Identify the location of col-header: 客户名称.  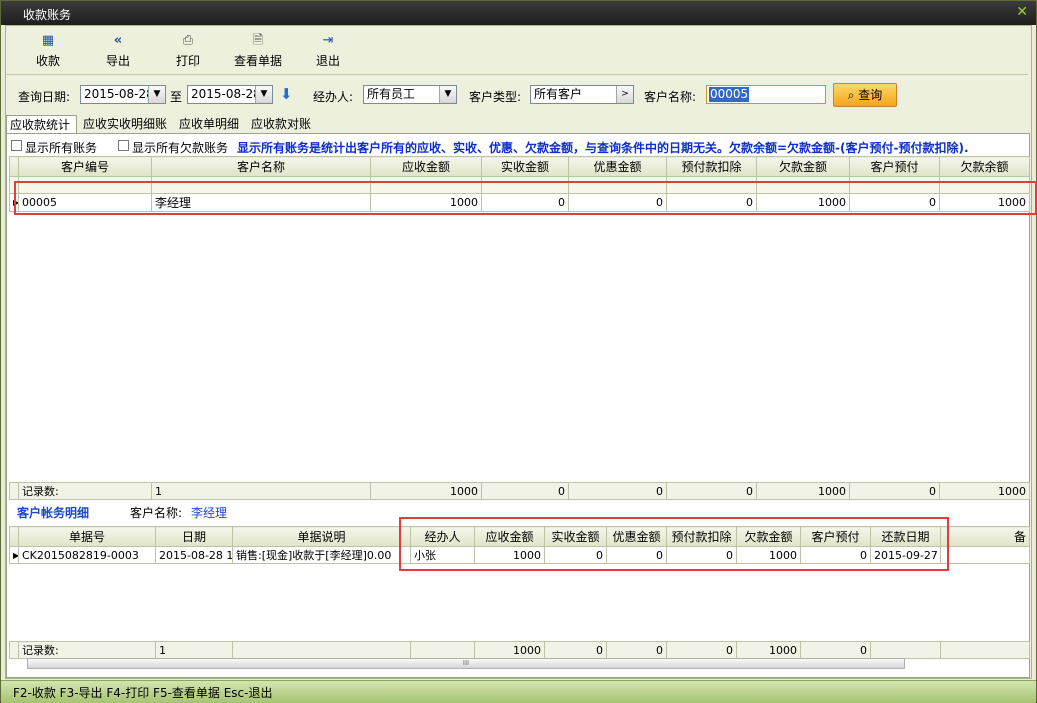
(261, 166).